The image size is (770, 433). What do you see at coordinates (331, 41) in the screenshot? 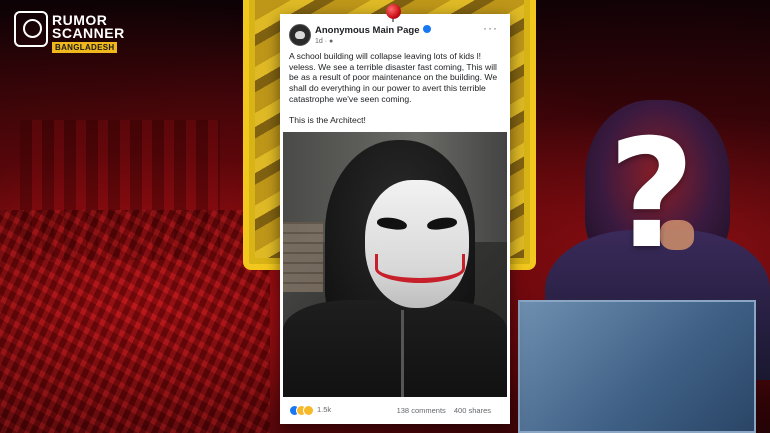
I see `globe-icon: ●` at bounding box center [331, 41].